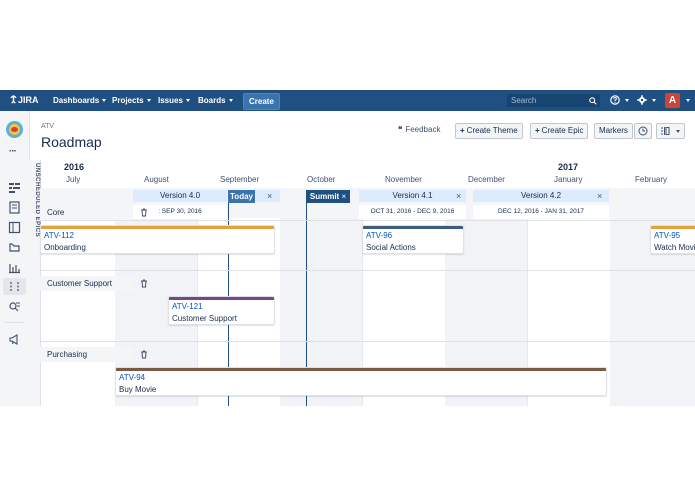 The height and width of the screenshot is (494, 695). I want to click on plus-icon: +, so click(462, 130).